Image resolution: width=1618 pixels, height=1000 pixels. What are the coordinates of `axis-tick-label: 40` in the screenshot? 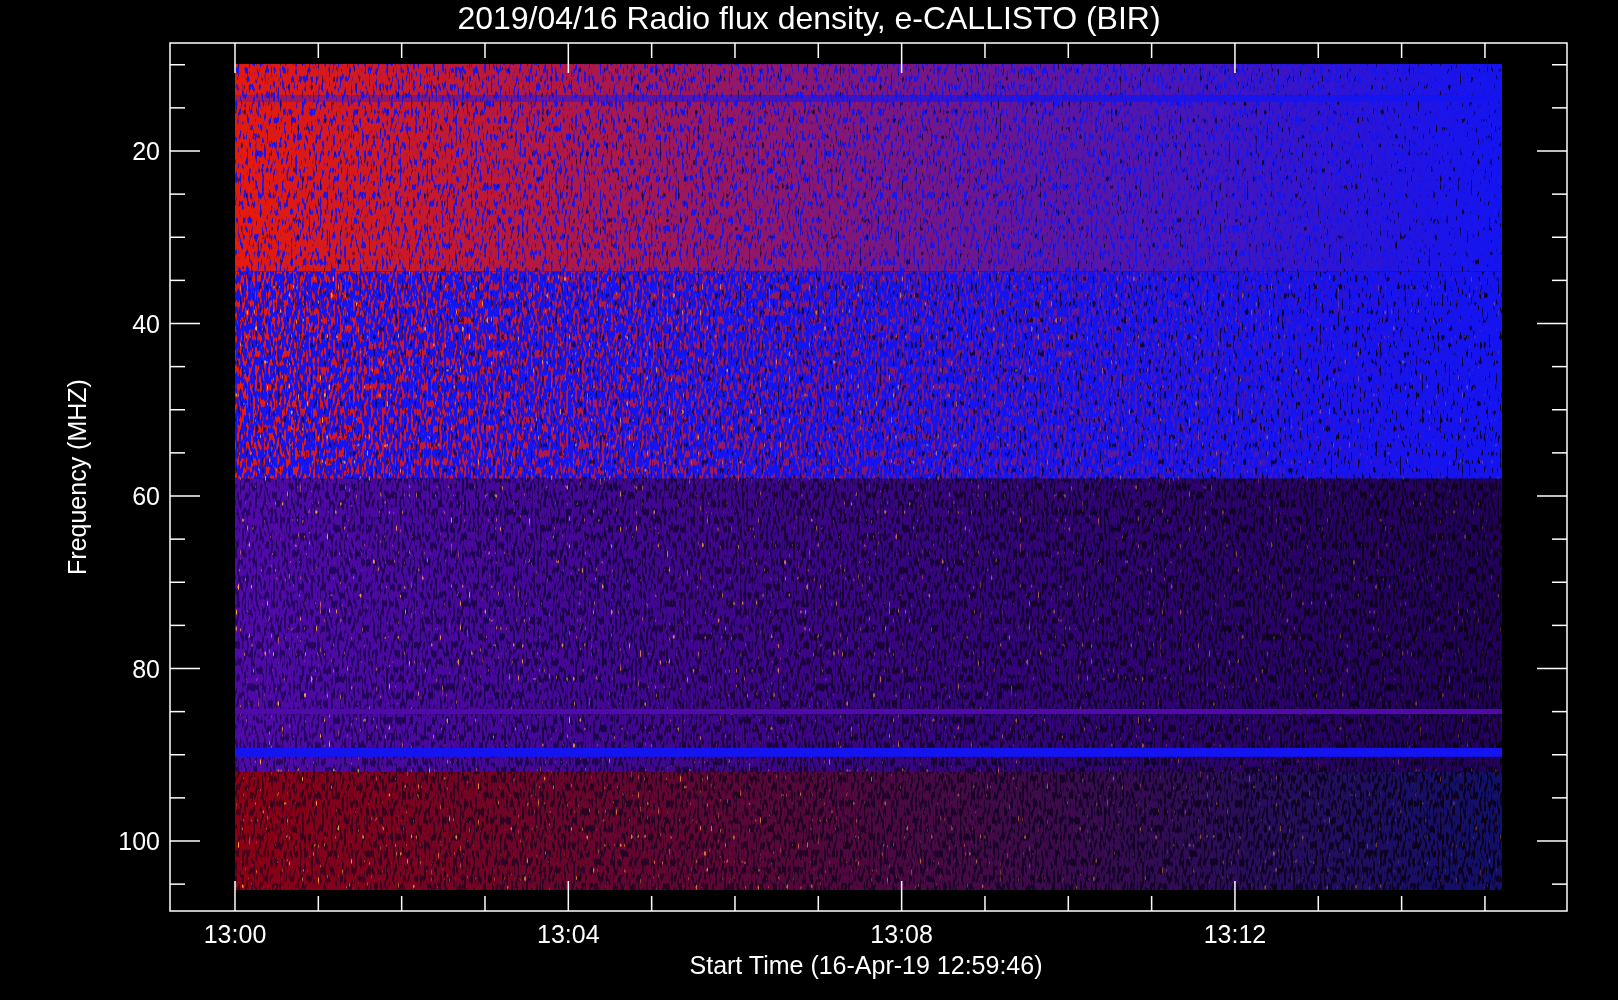 It's located at (146, 323).